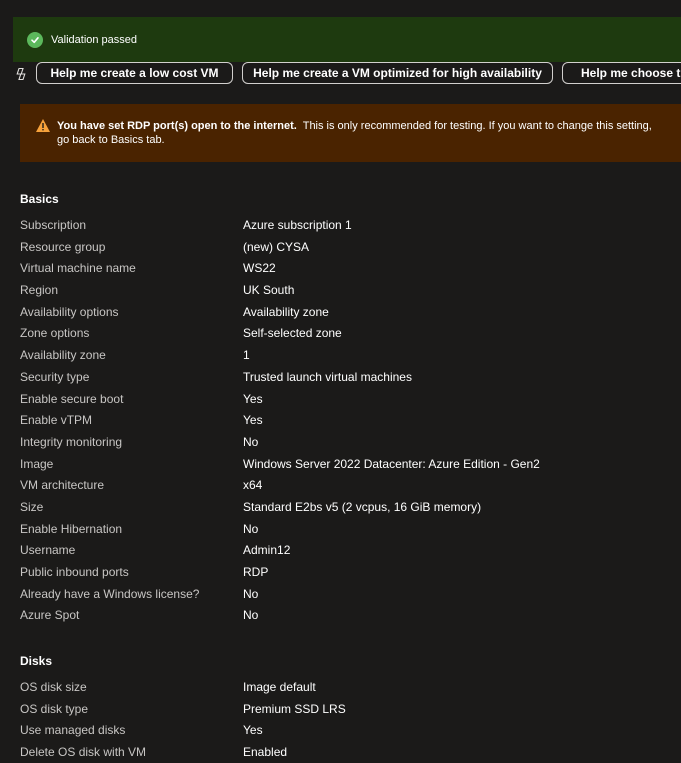 The image size is (681, 763). I want to click on summary-row: Availability zone 1, so click(350, 359).